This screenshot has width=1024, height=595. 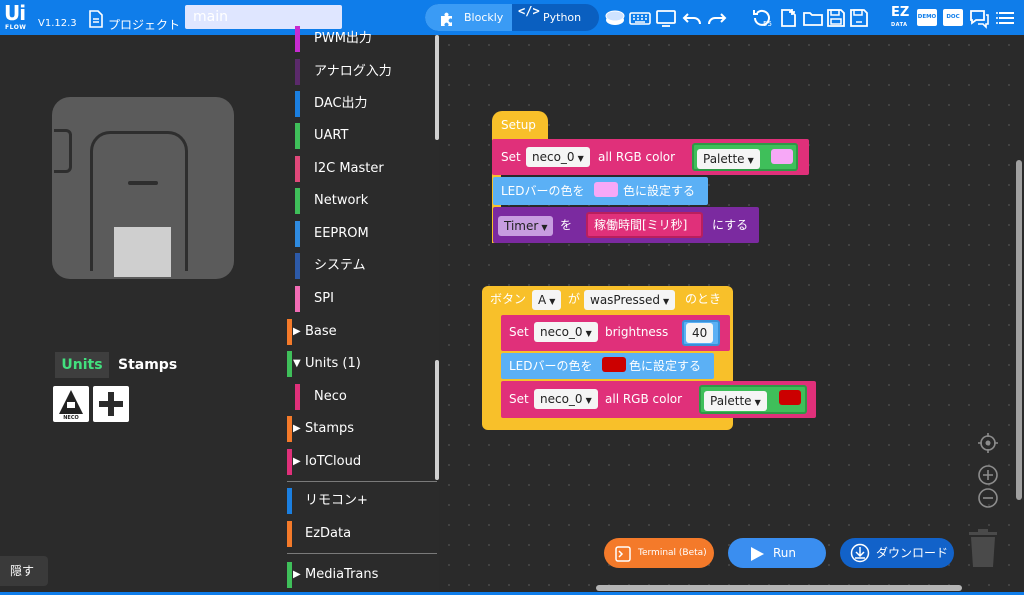 I want to click on category-label: Network, so click(x=341, y=200).